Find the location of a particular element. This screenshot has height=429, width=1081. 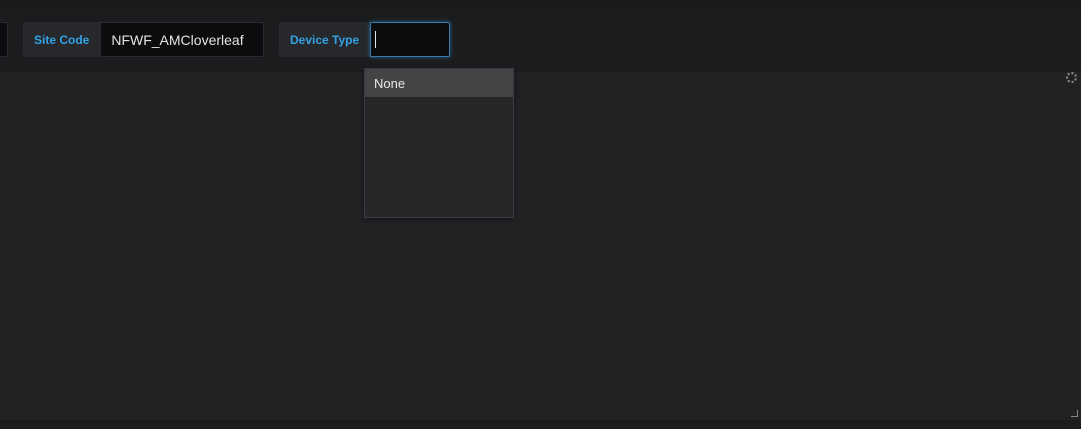

resize-handle-icon is located at coordinates (1074, 413).